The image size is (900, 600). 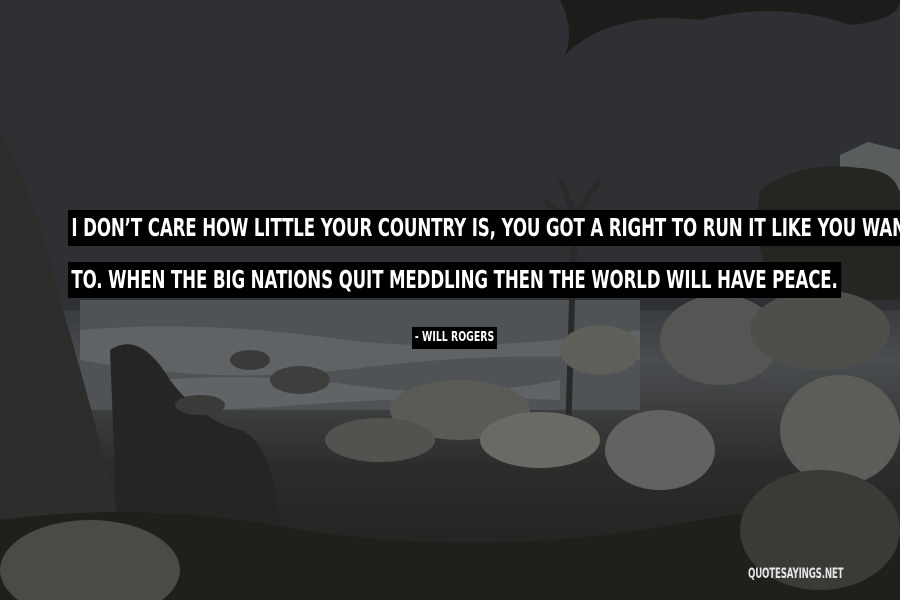 I want to click on author-text: - WILL ROGERS, so click(x=455, y=338).